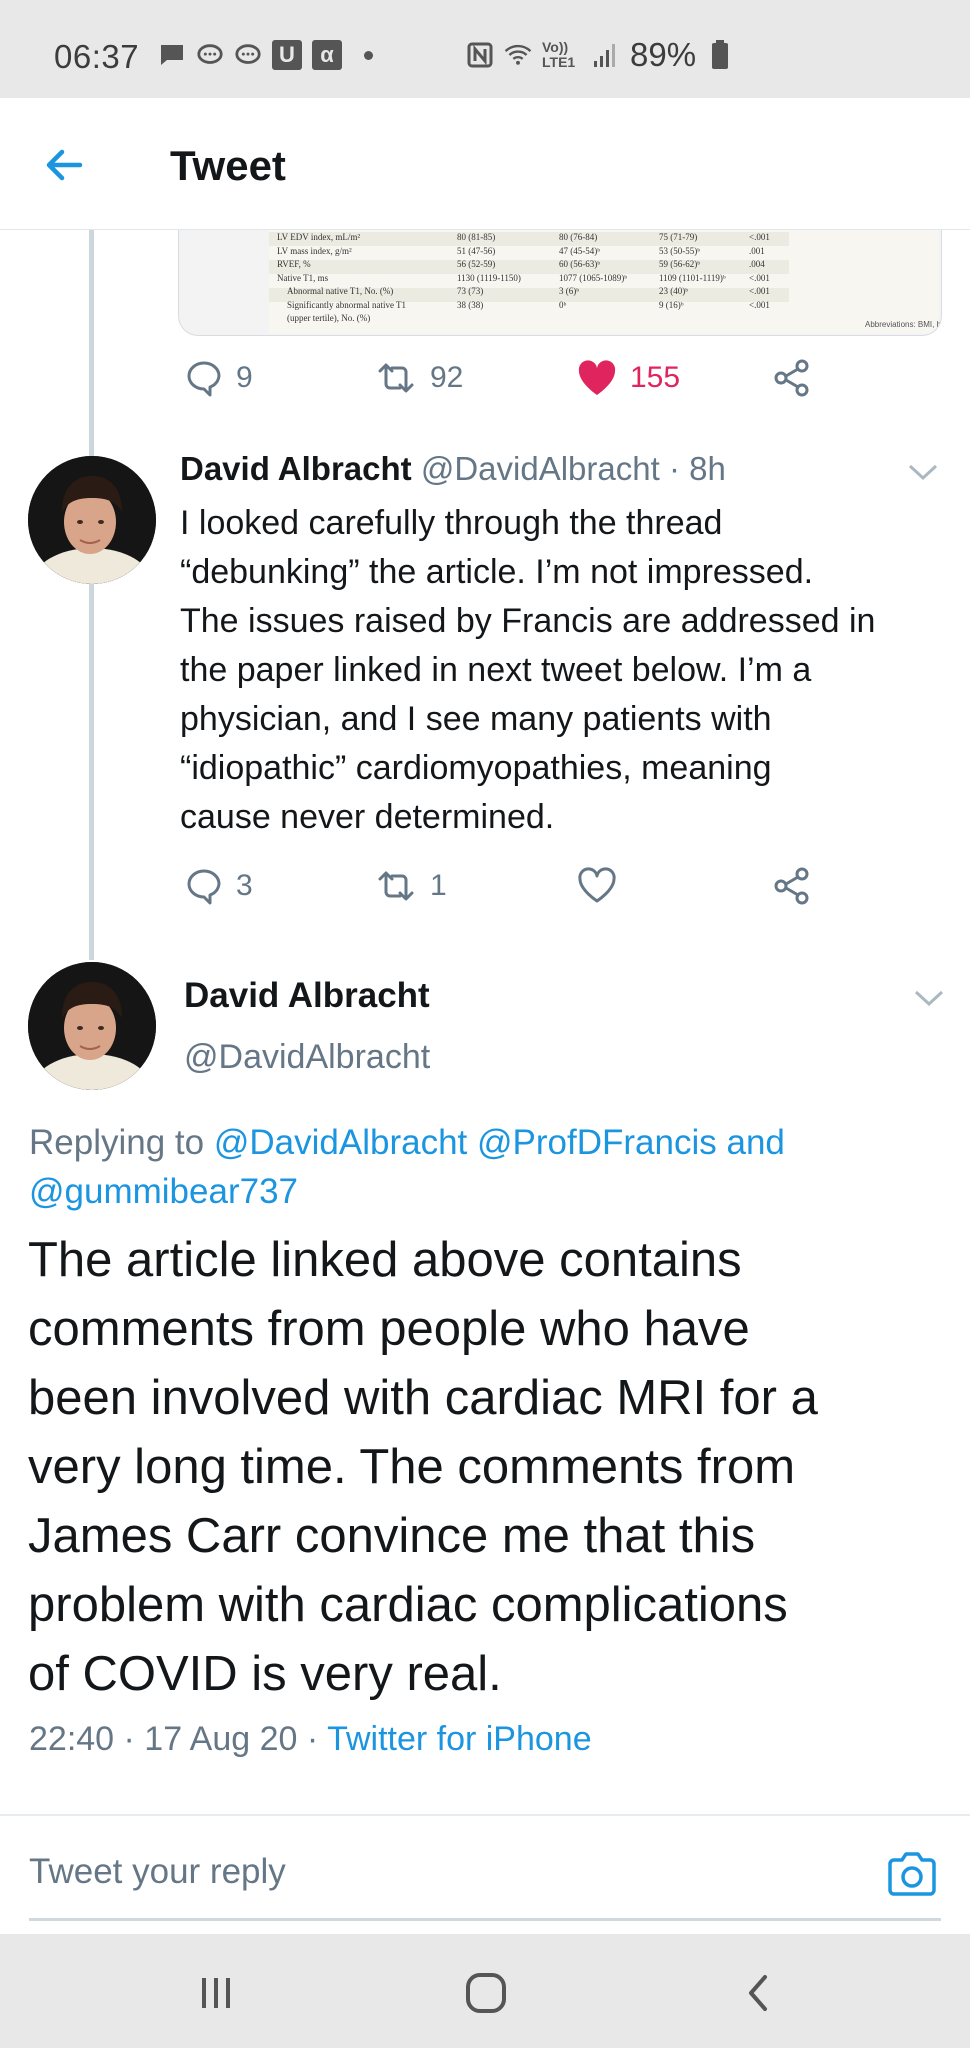  I want to click on reply-count: 9, so click(244, 377).